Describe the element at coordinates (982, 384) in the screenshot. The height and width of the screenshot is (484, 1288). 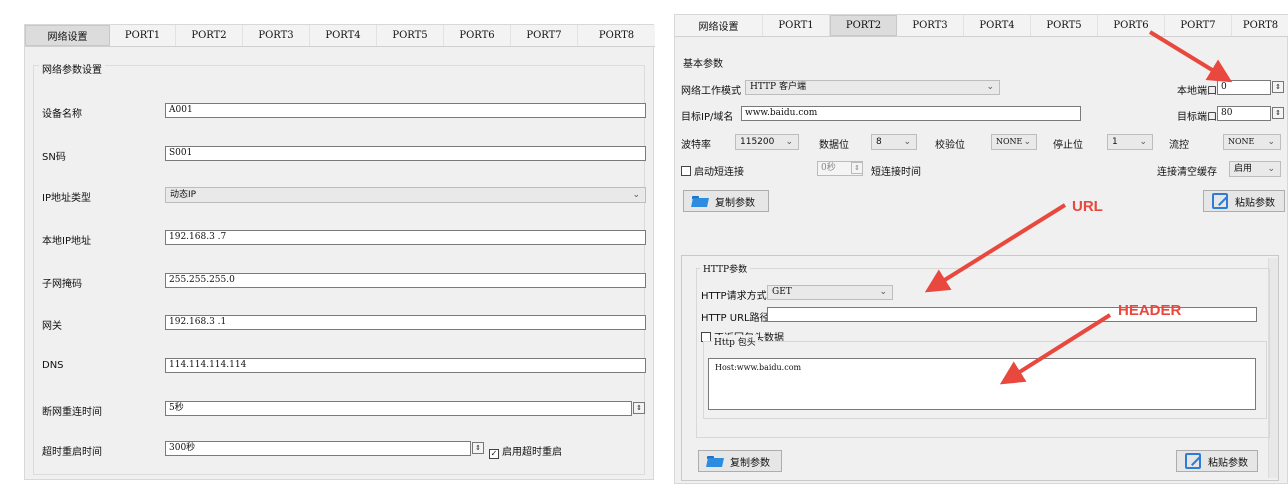
I see `http-header-textarea: Host:www.baidu.com` at that location.